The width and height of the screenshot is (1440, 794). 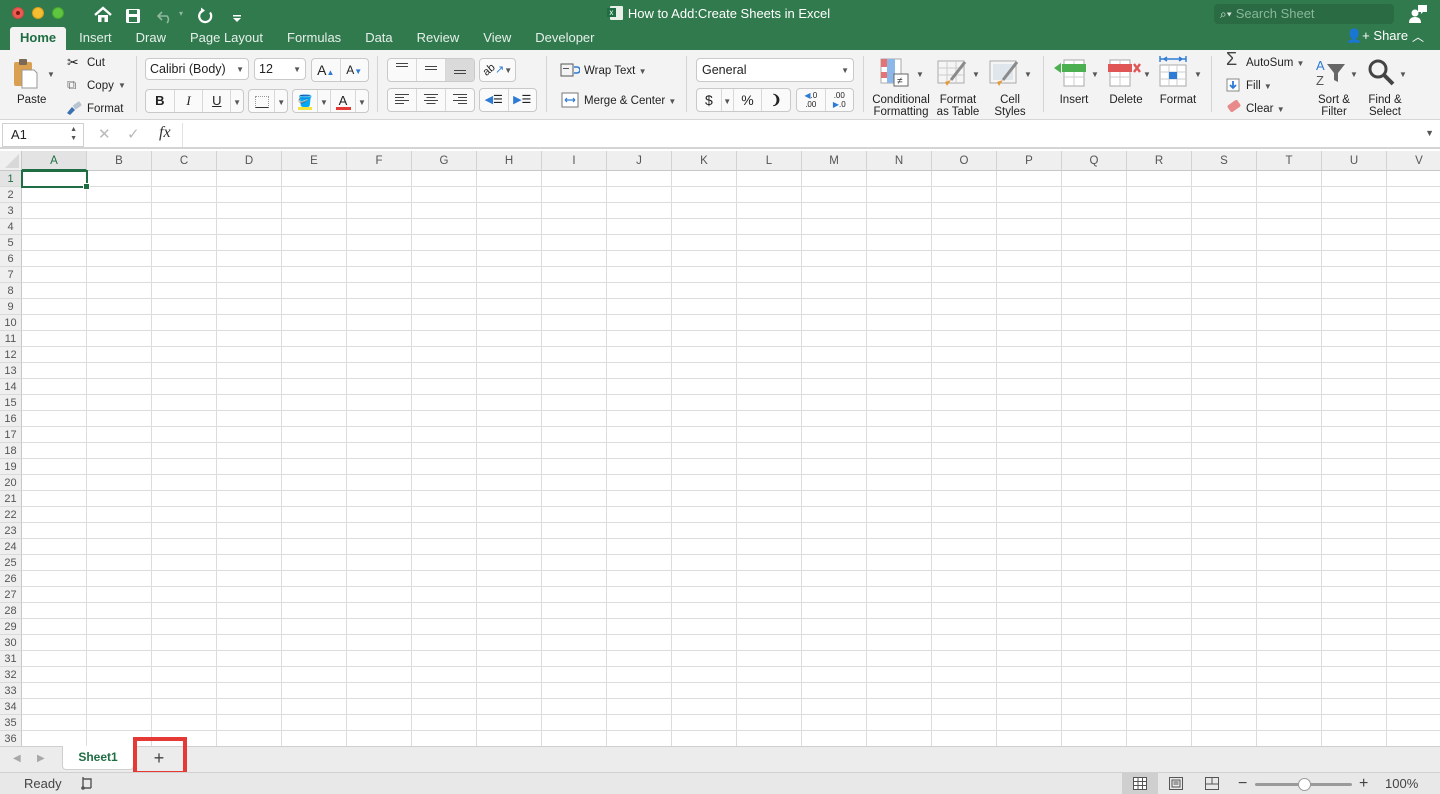 What do you see at coordinates (73, 134) in the screenshot?
I see `name-box-stepper-icon: ▲ ▼` at bounding box center [73, 134].